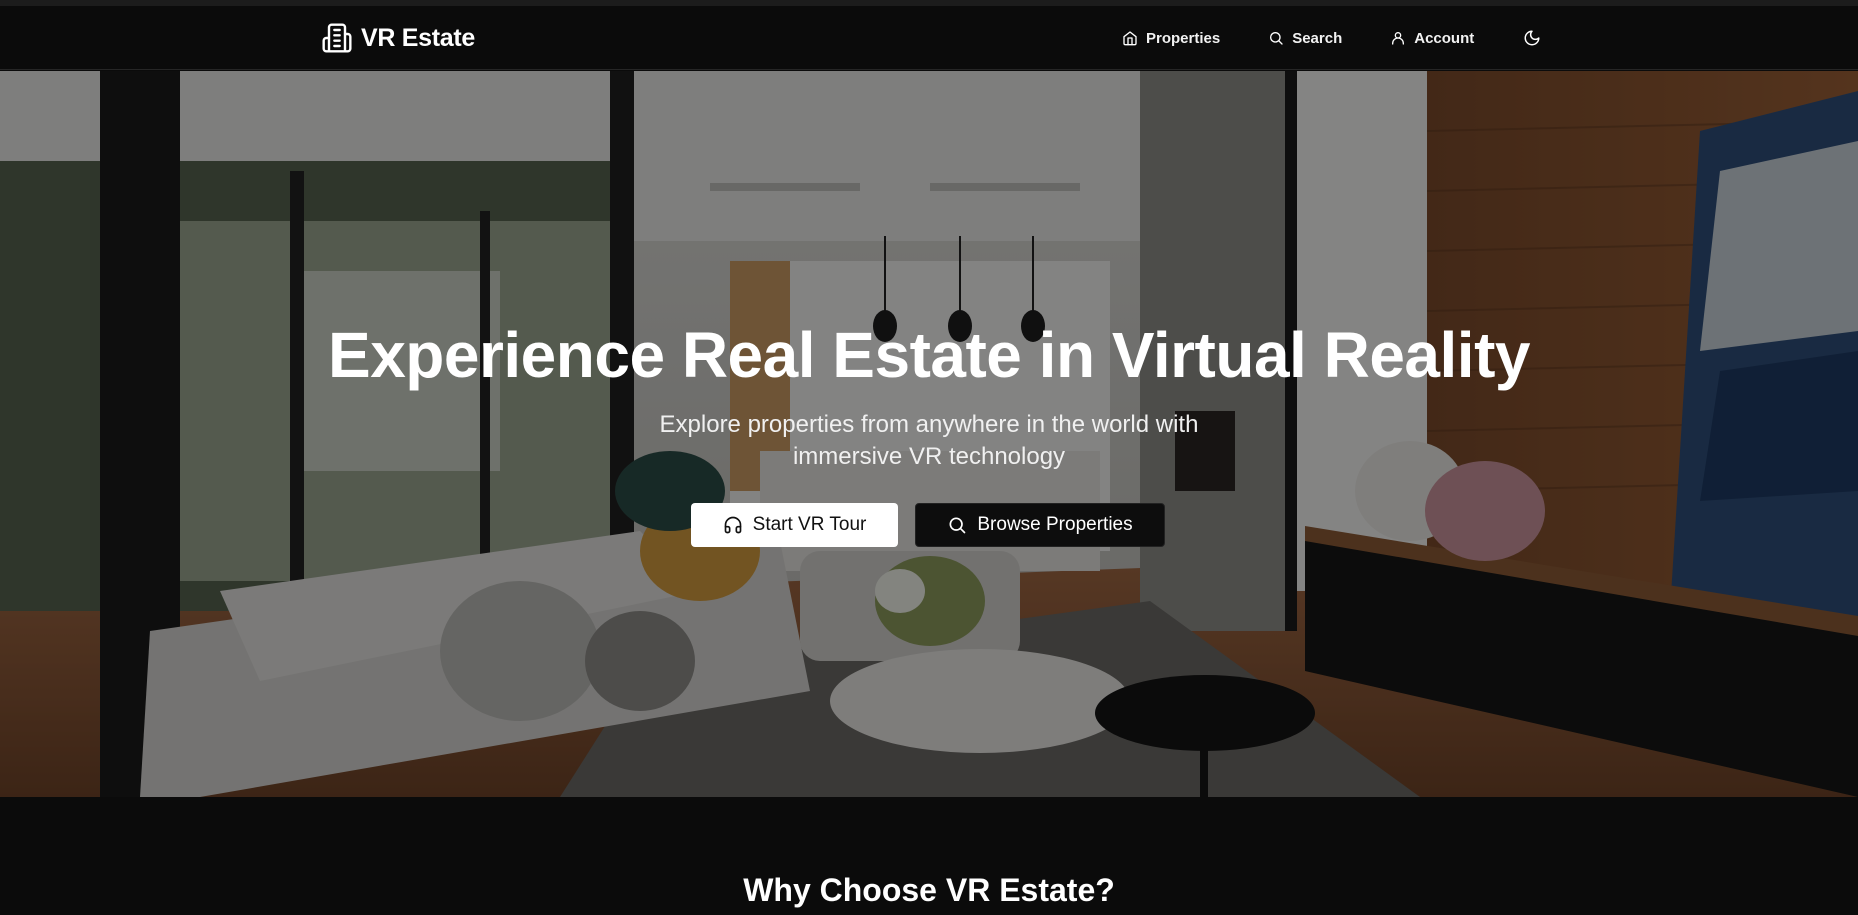 This screenshot has height=915, width=1858. Describe the element at coordinates (1183, 38) in the screenshot. I see `nav-properties-label: Properties` at that location.